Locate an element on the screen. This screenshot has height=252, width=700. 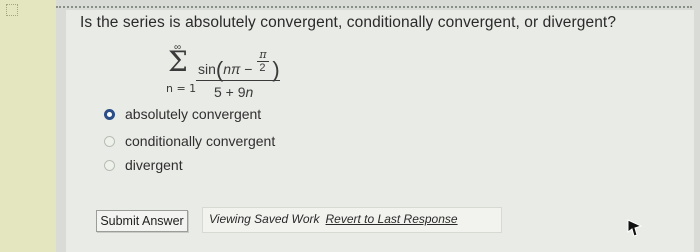
inner-denominator: 2 is located at coordinates (262, 68).